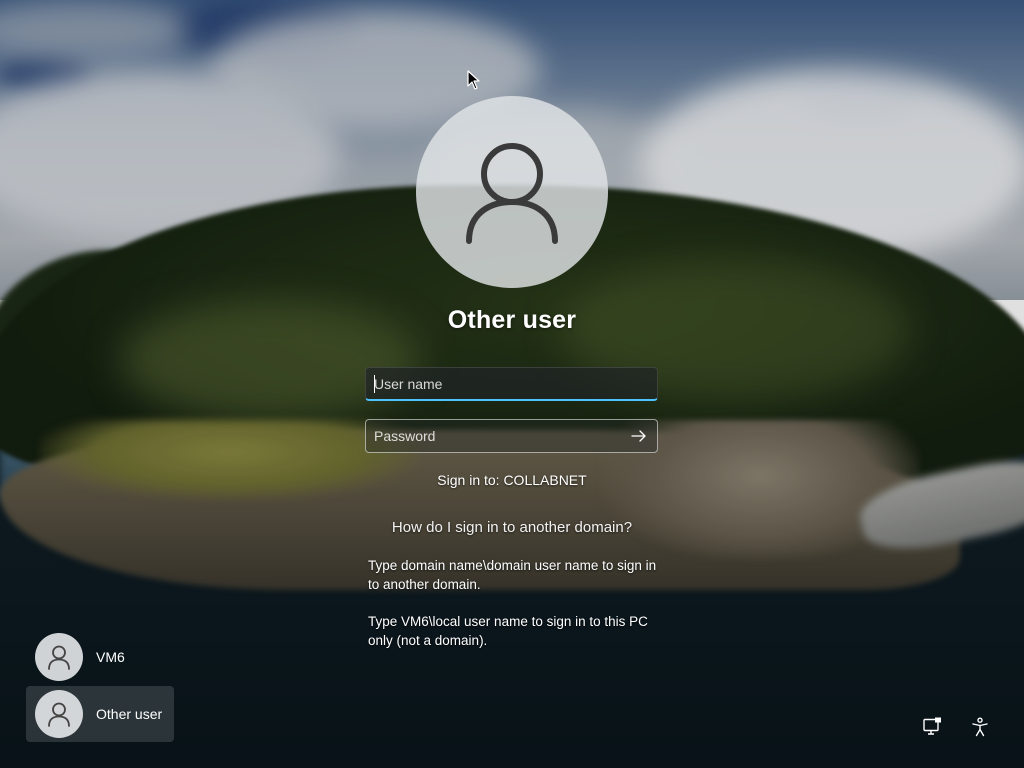 The width and height of the screenshot is (1024, 768). Describe the element at coordinates (473, 80) in the screenshot. I see `mouse-cursor-icon` at that location.